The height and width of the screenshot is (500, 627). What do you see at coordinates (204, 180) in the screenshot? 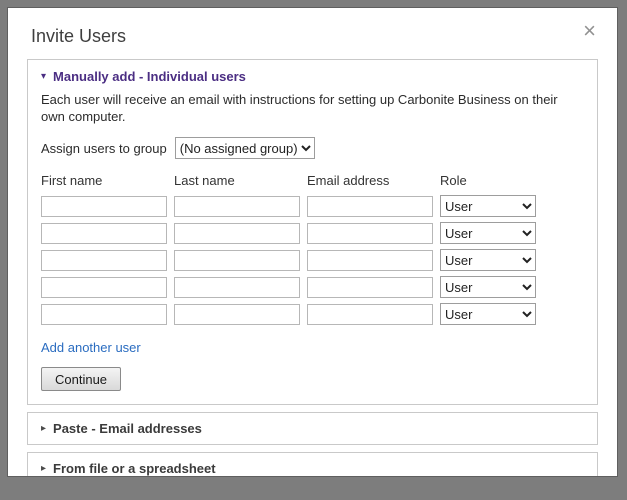
I see `column-header-last-name: Last name` at bounding box center [204, 180].